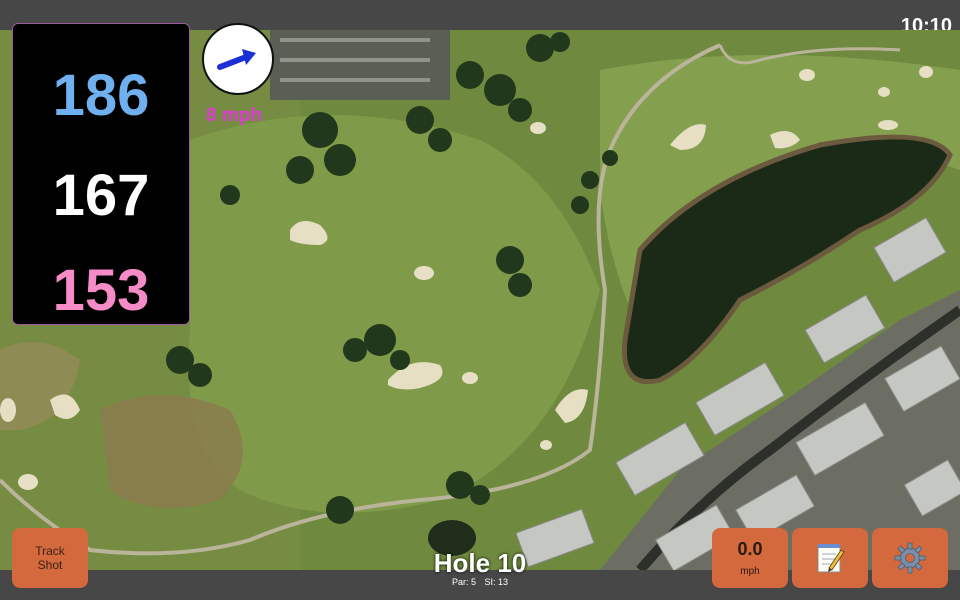  Describe the element at coordinates (101, 95) in the screenshot. I see `distance-back: 186` at that location.